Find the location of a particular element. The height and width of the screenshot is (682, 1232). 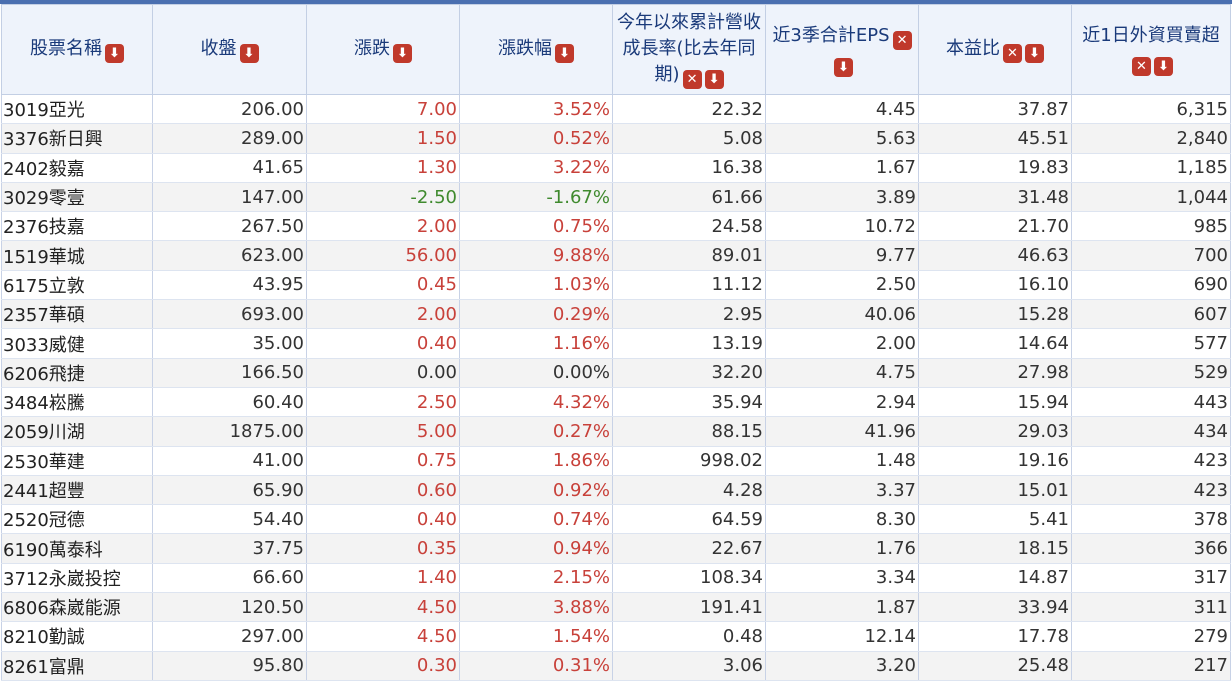

table-cell: 1.48 is located at coordinates (842, 461).